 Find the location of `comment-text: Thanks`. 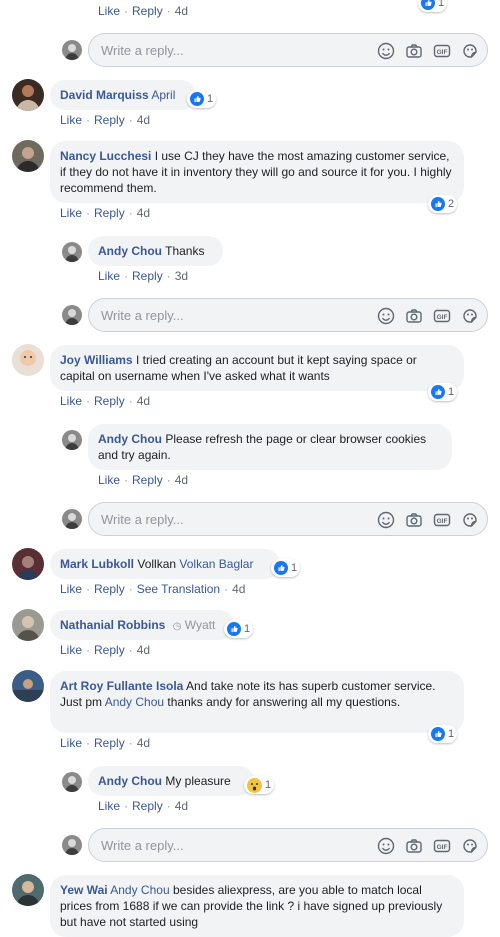

comment-text: Thanks is located at coordinates (185, 251).